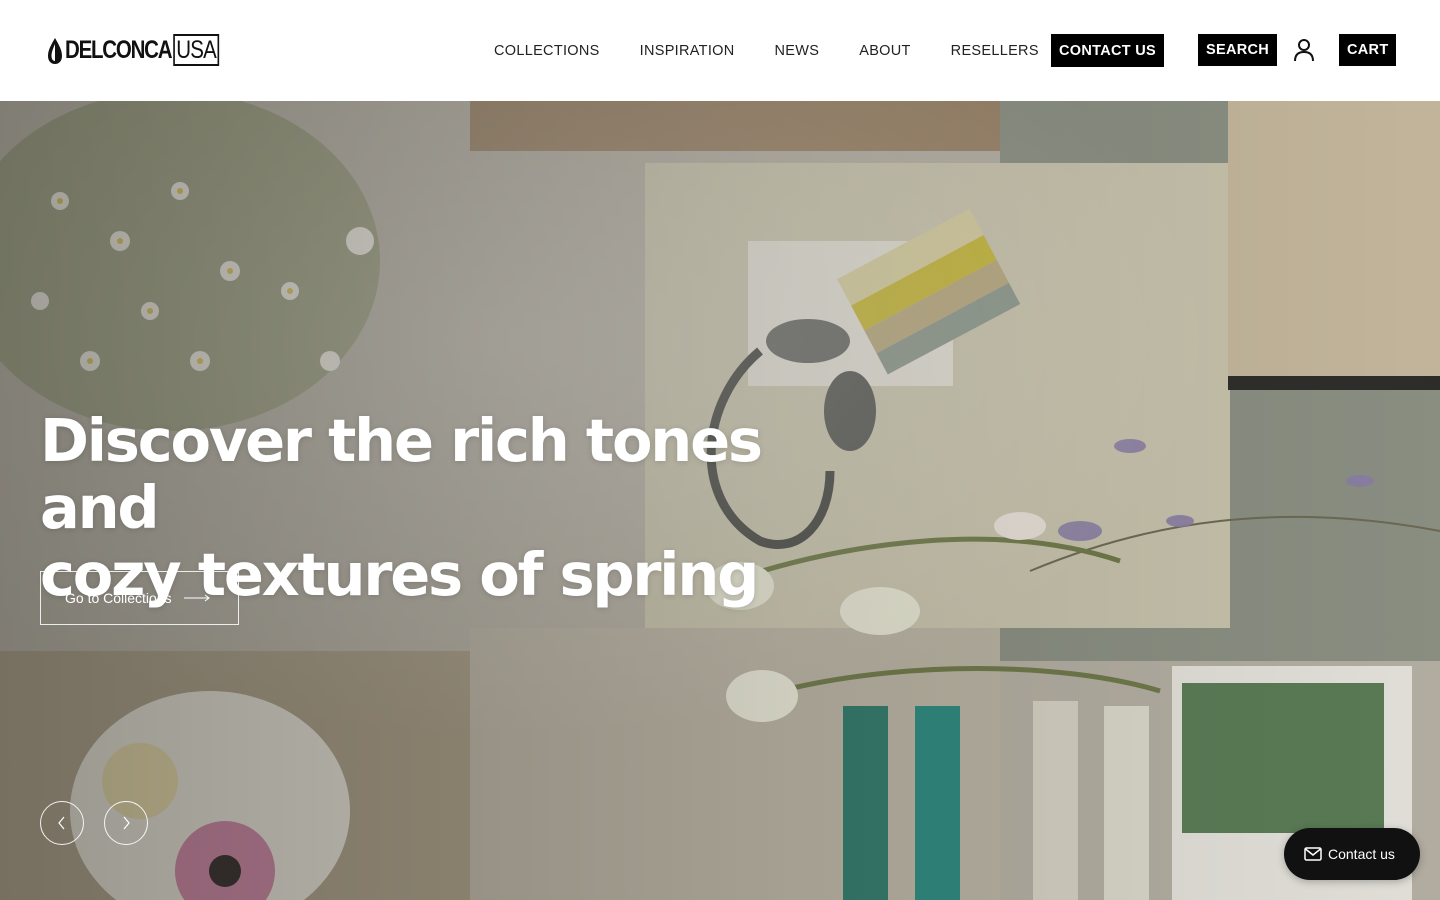 The width and height of the screenshot is (1440, 900). I want to click on chevron-left-icon, so click(61, 823).